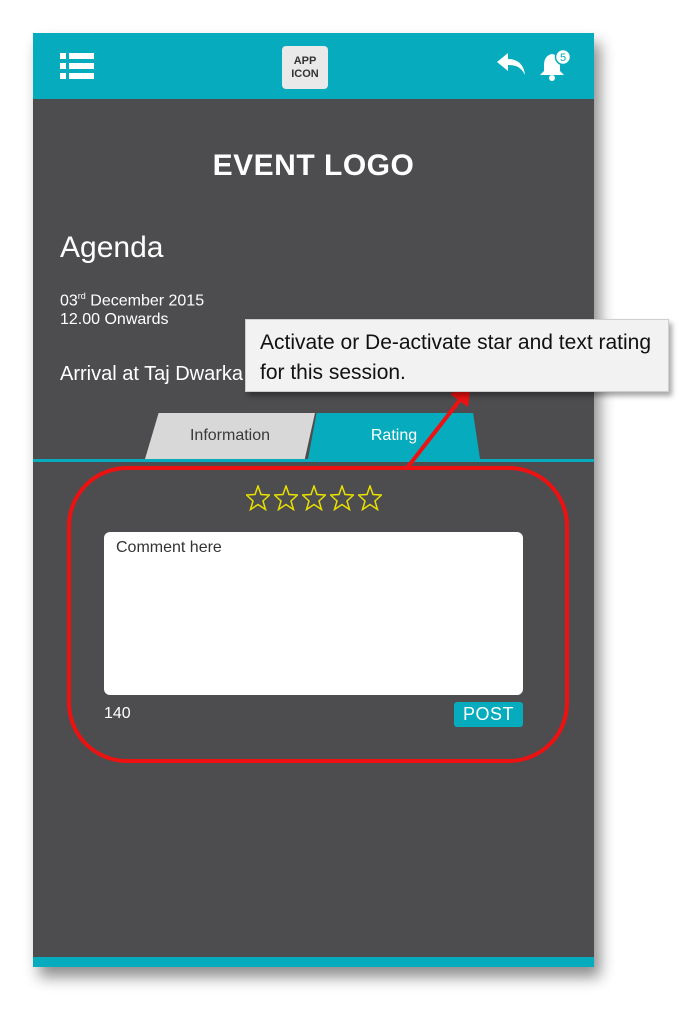 This screenshot has width=683, height=1034. What do you see at coordinates (313, 165) in the screenshot?
I see `event-logo: EVENT LOGO` at bounding box center [313, 165].